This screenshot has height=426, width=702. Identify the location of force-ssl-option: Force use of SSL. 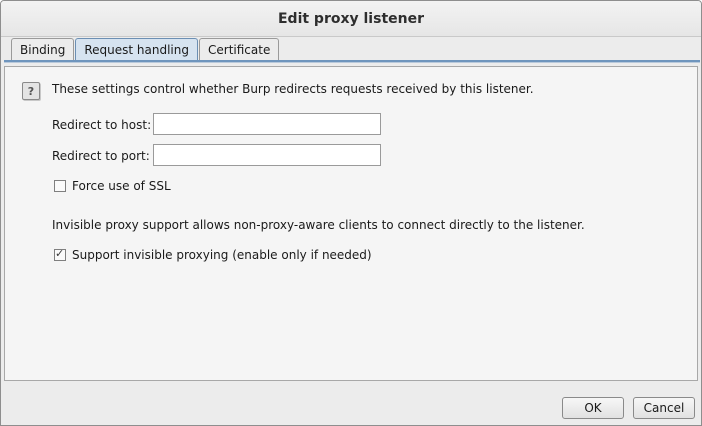
(112, 186).